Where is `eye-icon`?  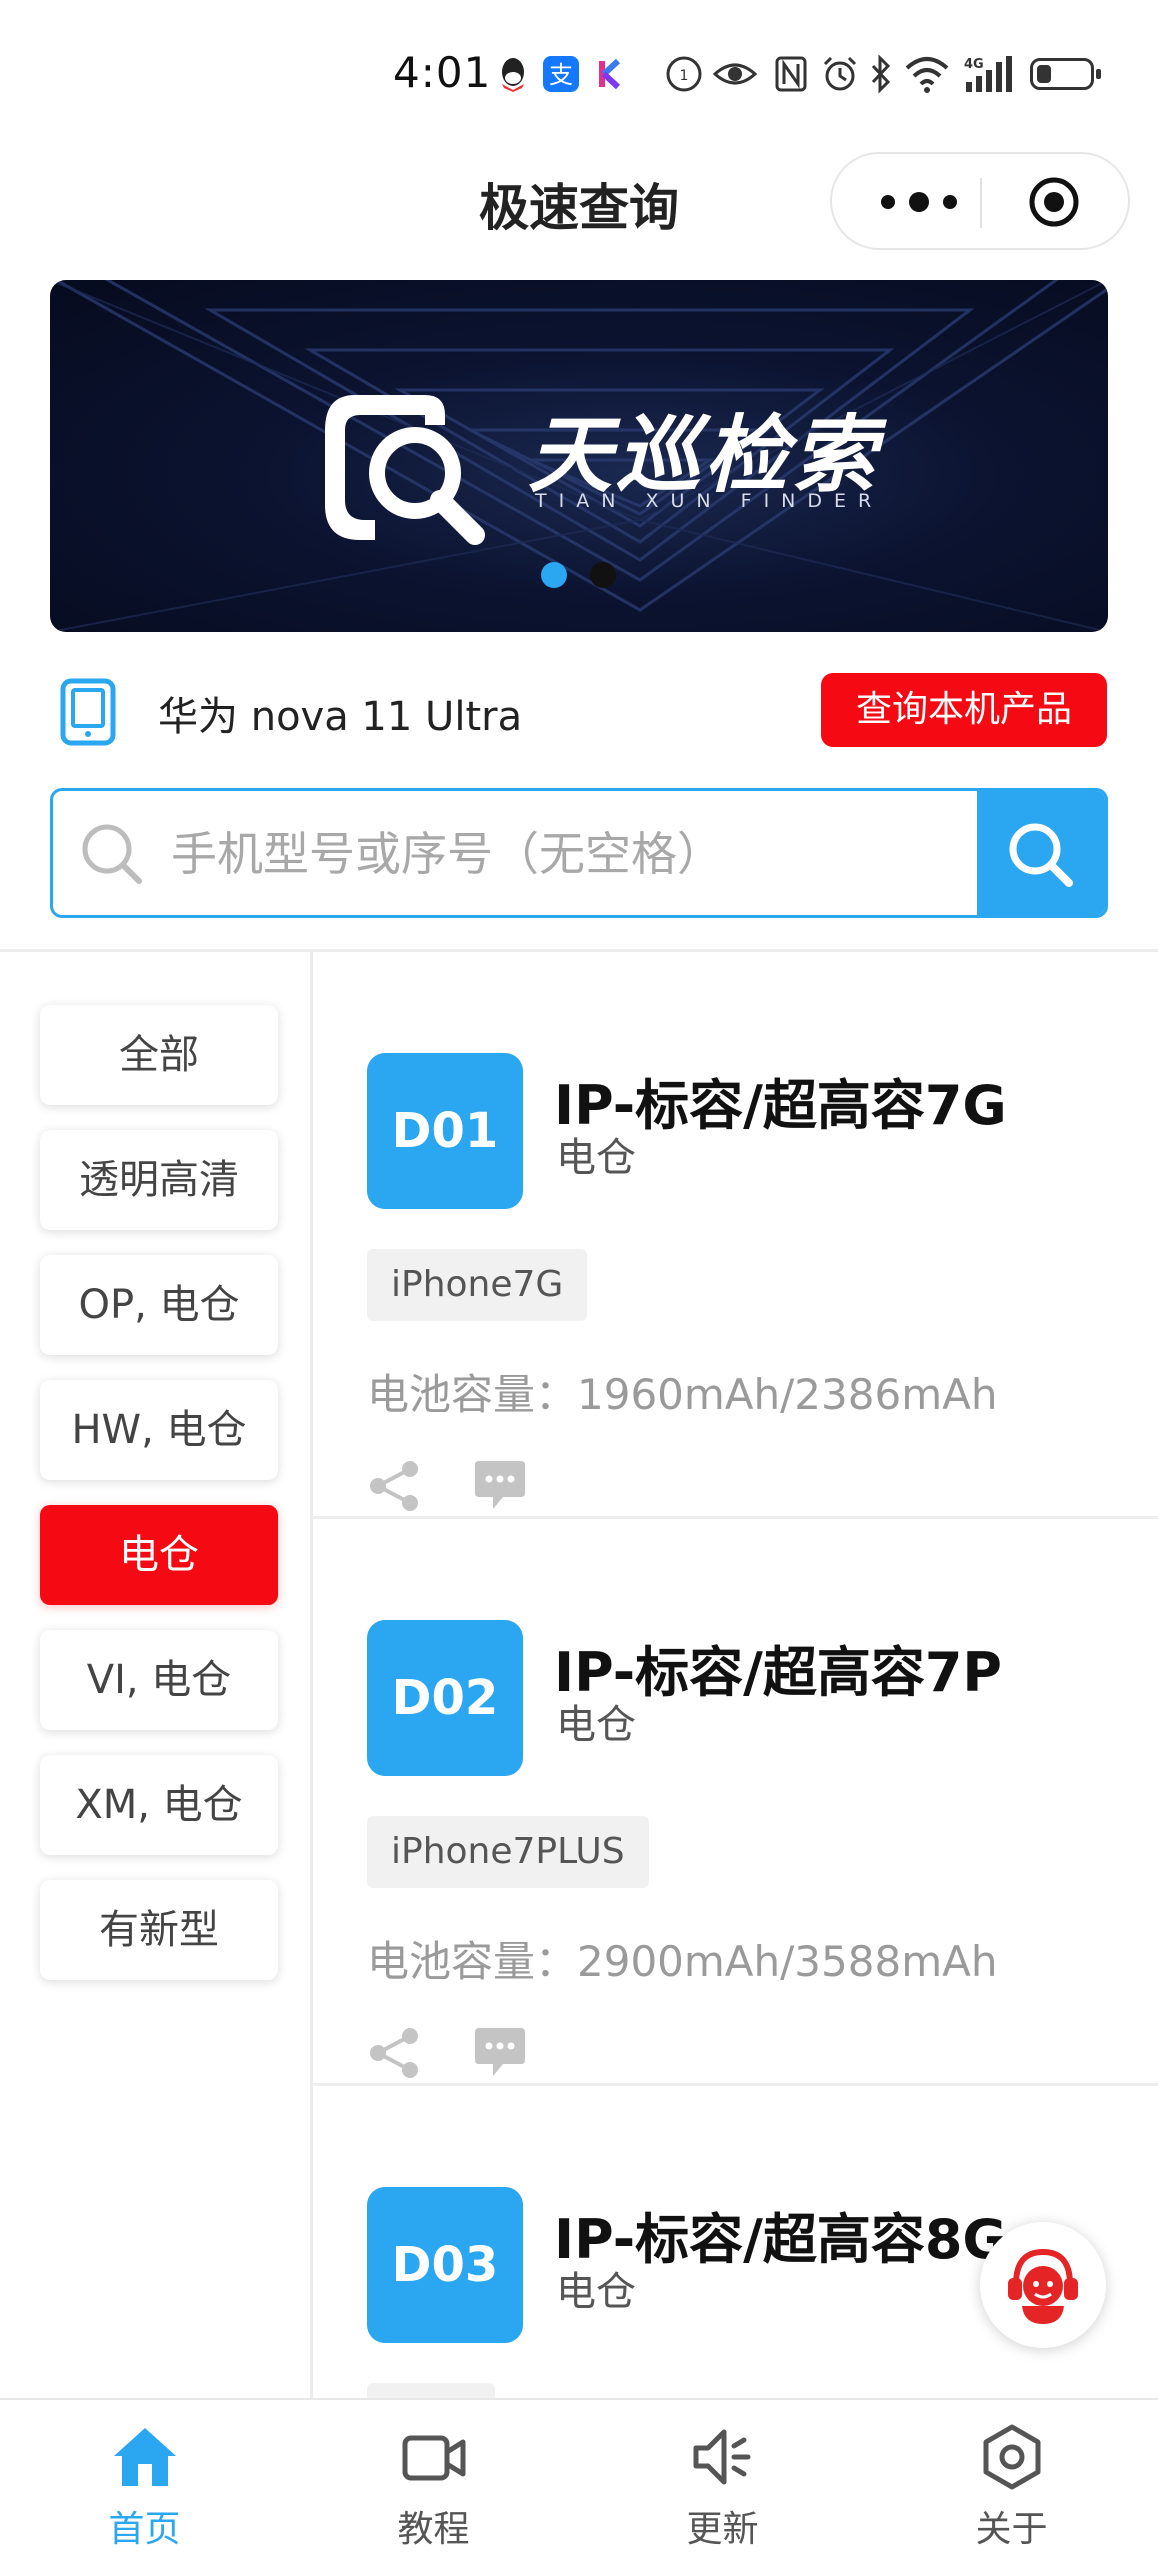
eye-icon is located at coordinates (735, 74).